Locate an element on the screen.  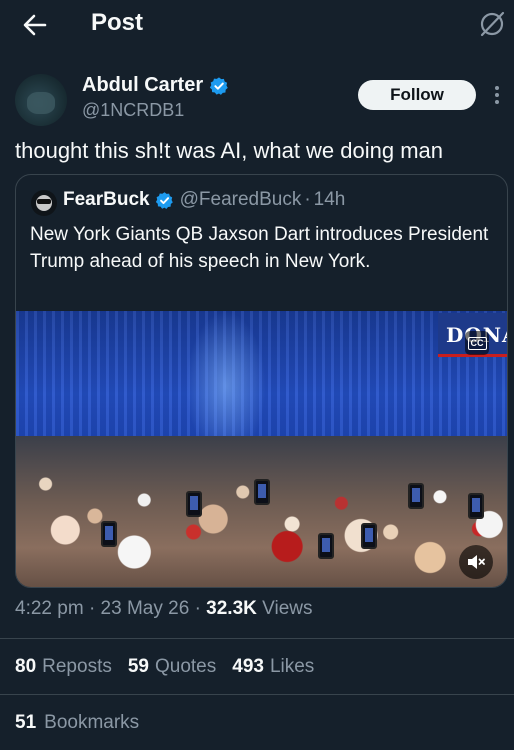
post-meta: 4:22 pm · 23 May 26 · 32.3K Views is located at coordinates (164, 609).